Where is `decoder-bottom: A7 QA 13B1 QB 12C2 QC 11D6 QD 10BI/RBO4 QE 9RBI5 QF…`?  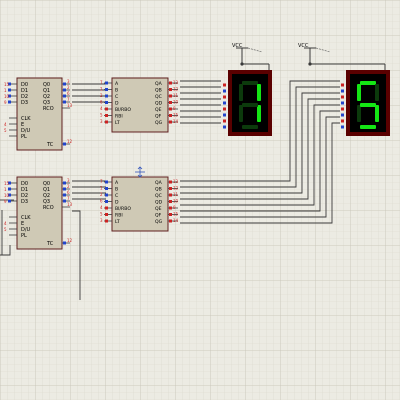
decoder-bottom: A7 QA 13B1 QB 12C2 QC 11D6 QD 10BI/RBO4 QE 9RBI5 QF… is located at coordinates (139, 204).